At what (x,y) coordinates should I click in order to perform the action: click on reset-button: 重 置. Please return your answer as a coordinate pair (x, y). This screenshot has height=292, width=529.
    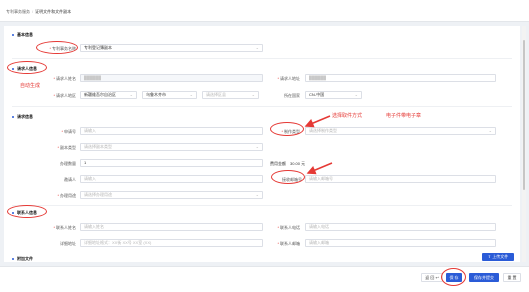
    Looking at the image, I should click on (512, 277).